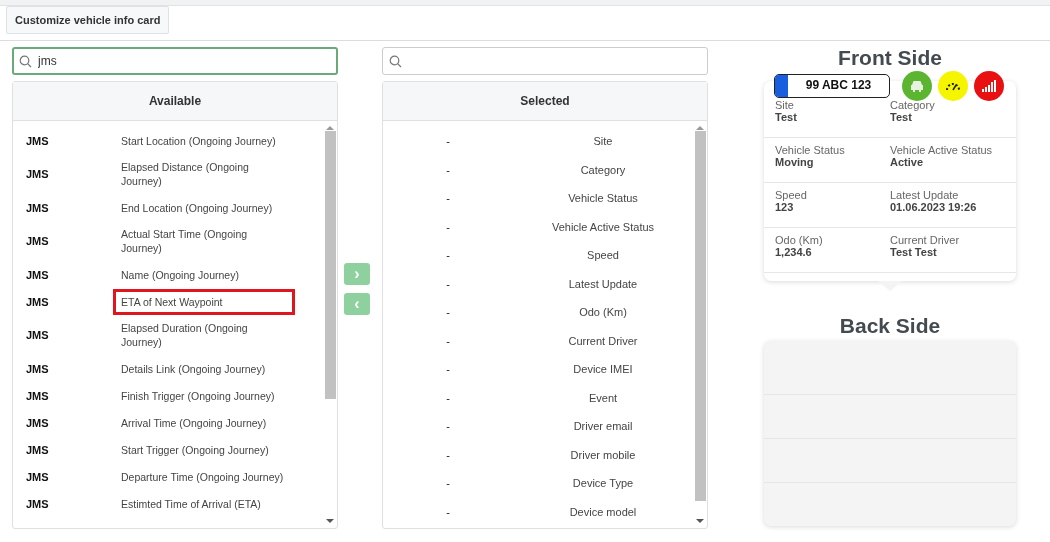 Image resolution: width=1050 pixels, height=542 pixels. I want to click on list-item: JMS Start Trigger (Ongoing Journey), so click(168, 449).